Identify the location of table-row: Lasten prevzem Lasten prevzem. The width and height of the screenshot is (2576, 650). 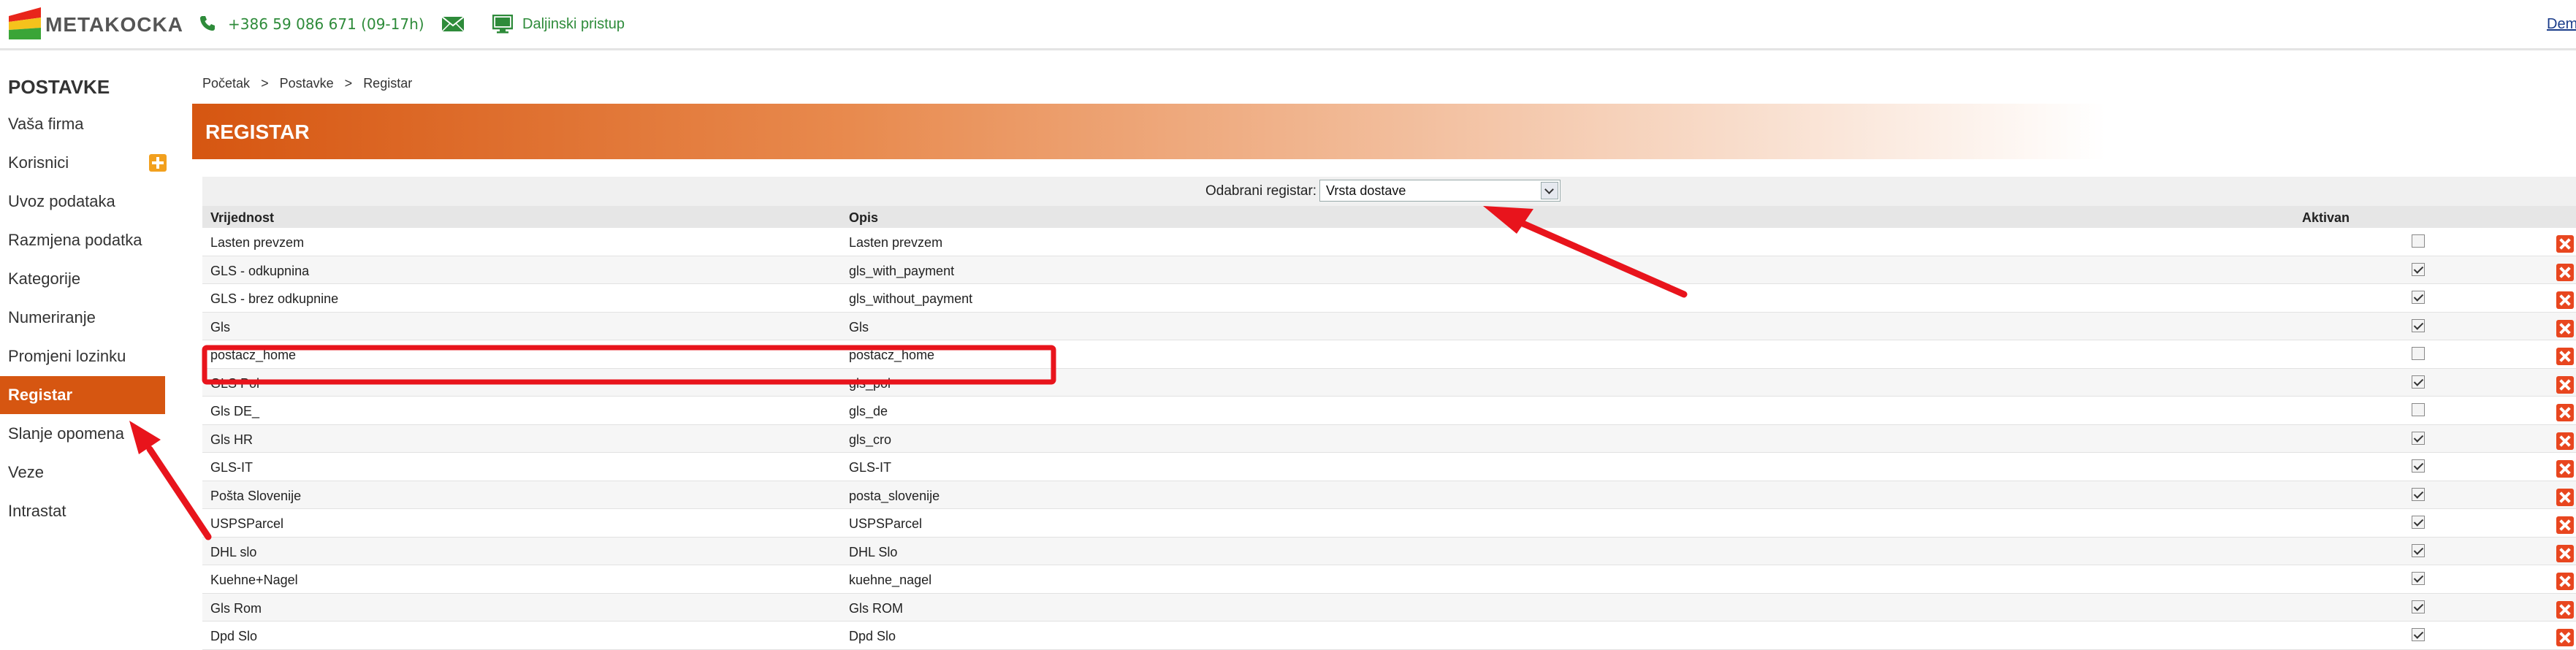
(1389, 242).